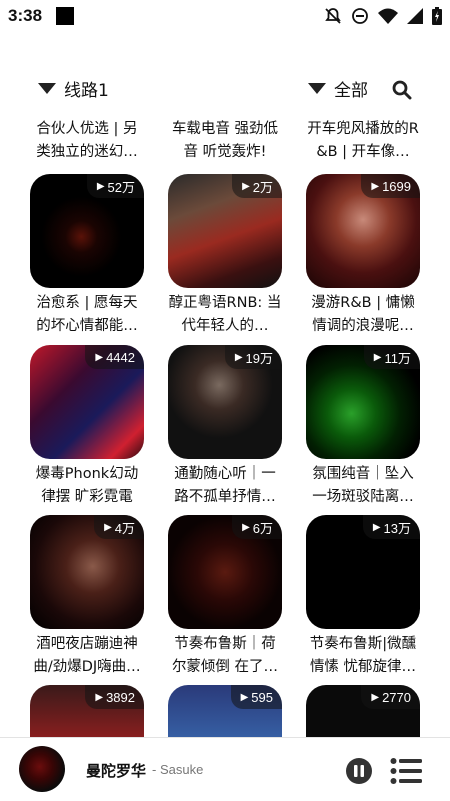 The width and height of the screenshot is (450, 801). What do you see at coordinates (388, 16) in the screenshot?
I see `wifi-icon` at bounding box center [388, 16].